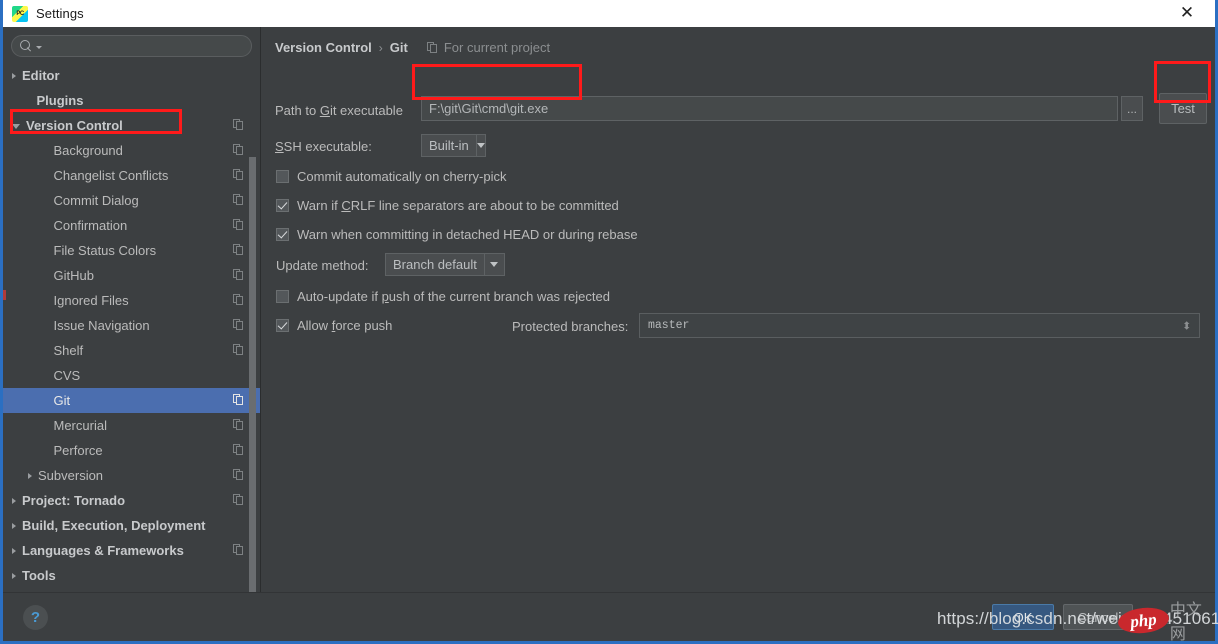 This screenshot has width=1218, height=644. What do you see at coordinates (5, 39) in the screenshot?
I see `left-edge-sliver` at bounding box center [5, 39].